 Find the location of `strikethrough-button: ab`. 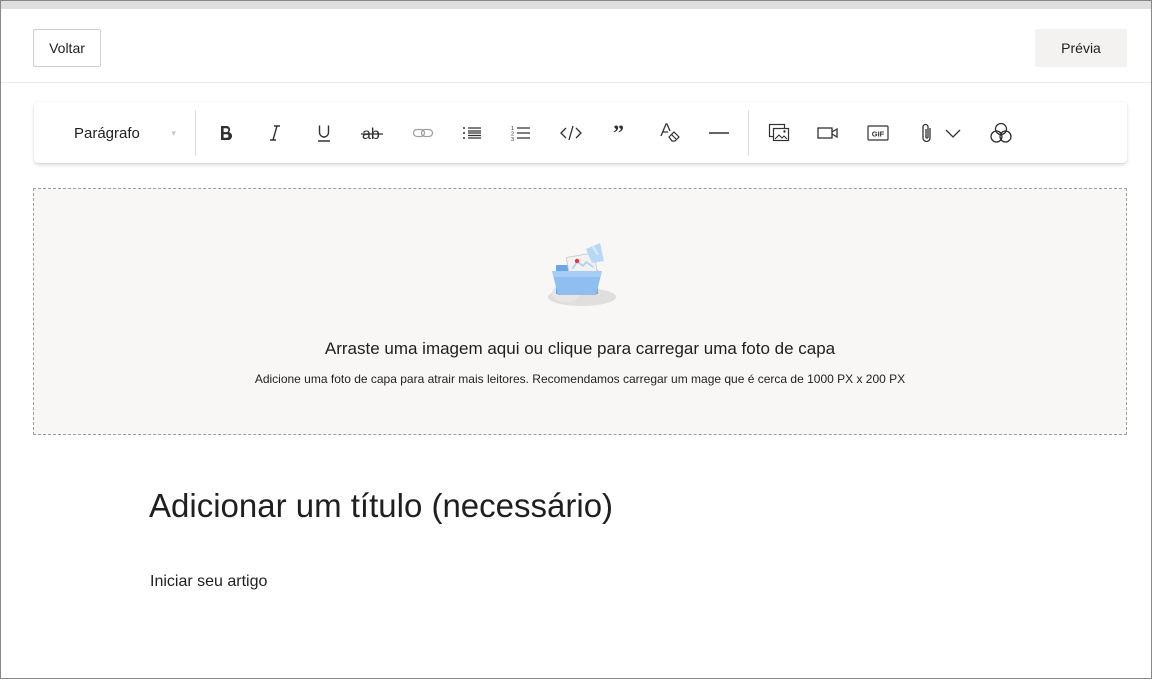

strikethrough-button: ab is located at coordinates (373, 133).